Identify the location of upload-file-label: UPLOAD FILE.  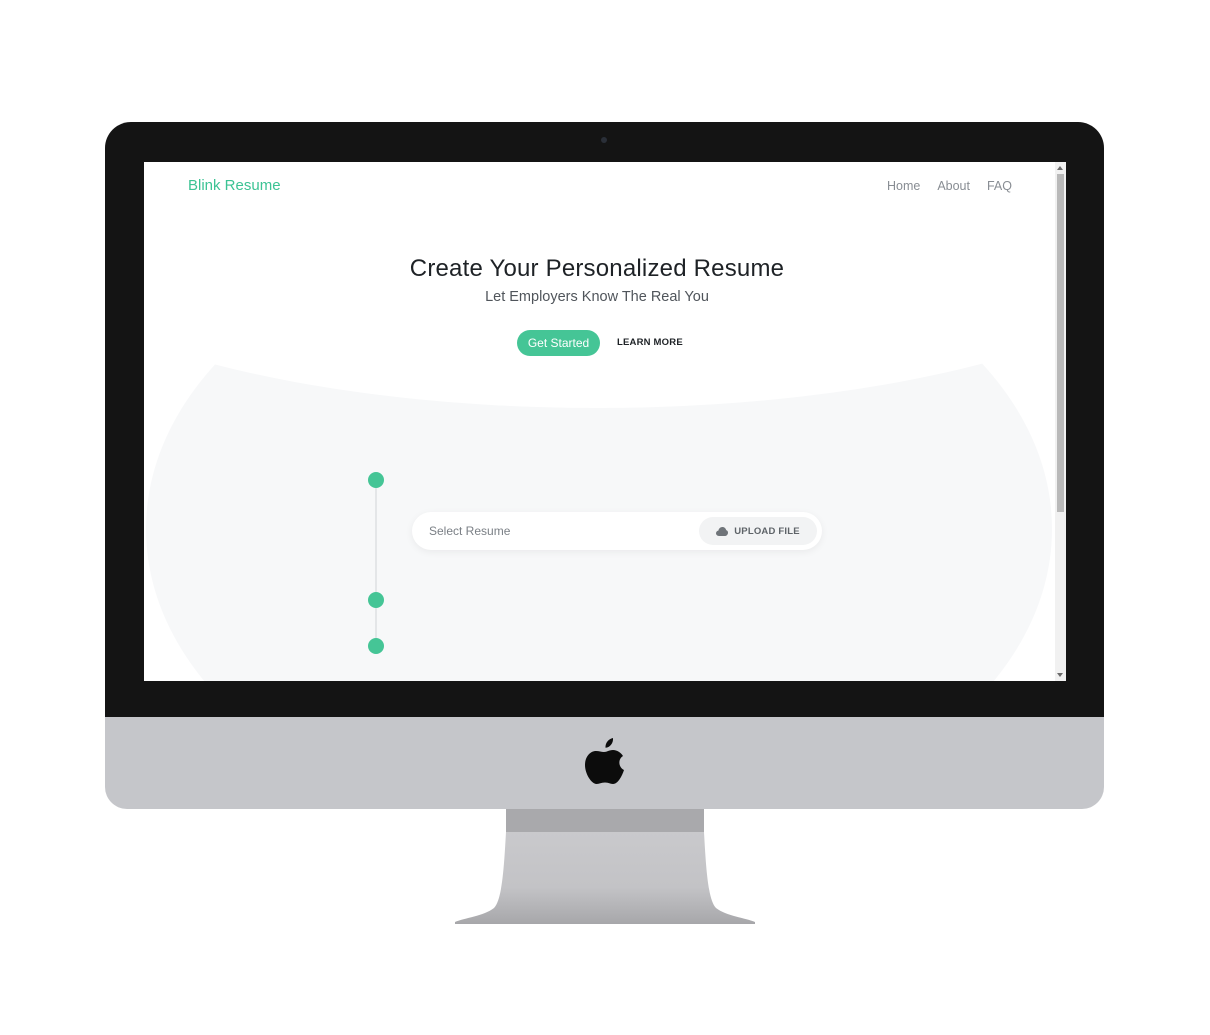
(767, 531).